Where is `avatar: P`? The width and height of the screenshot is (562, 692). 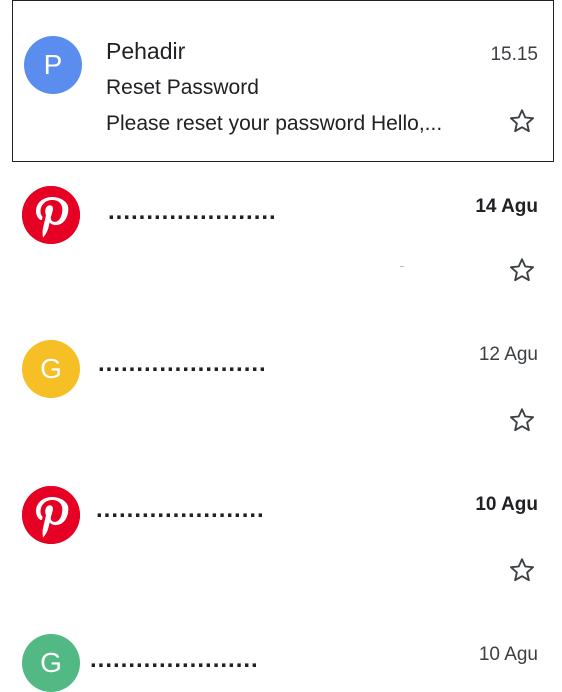
avatar: P is located at coordinates (53, 65).